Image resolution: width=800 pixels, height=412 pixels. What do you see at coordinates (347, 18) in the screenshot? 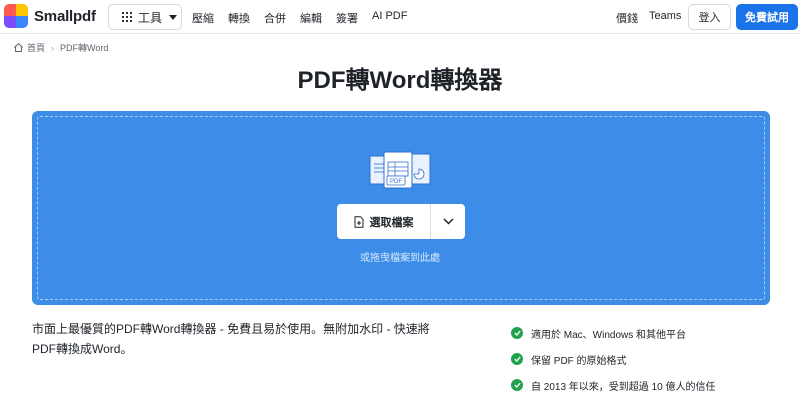
I see `nav-item-sign: 簽署` at bounding box center [347, 18].